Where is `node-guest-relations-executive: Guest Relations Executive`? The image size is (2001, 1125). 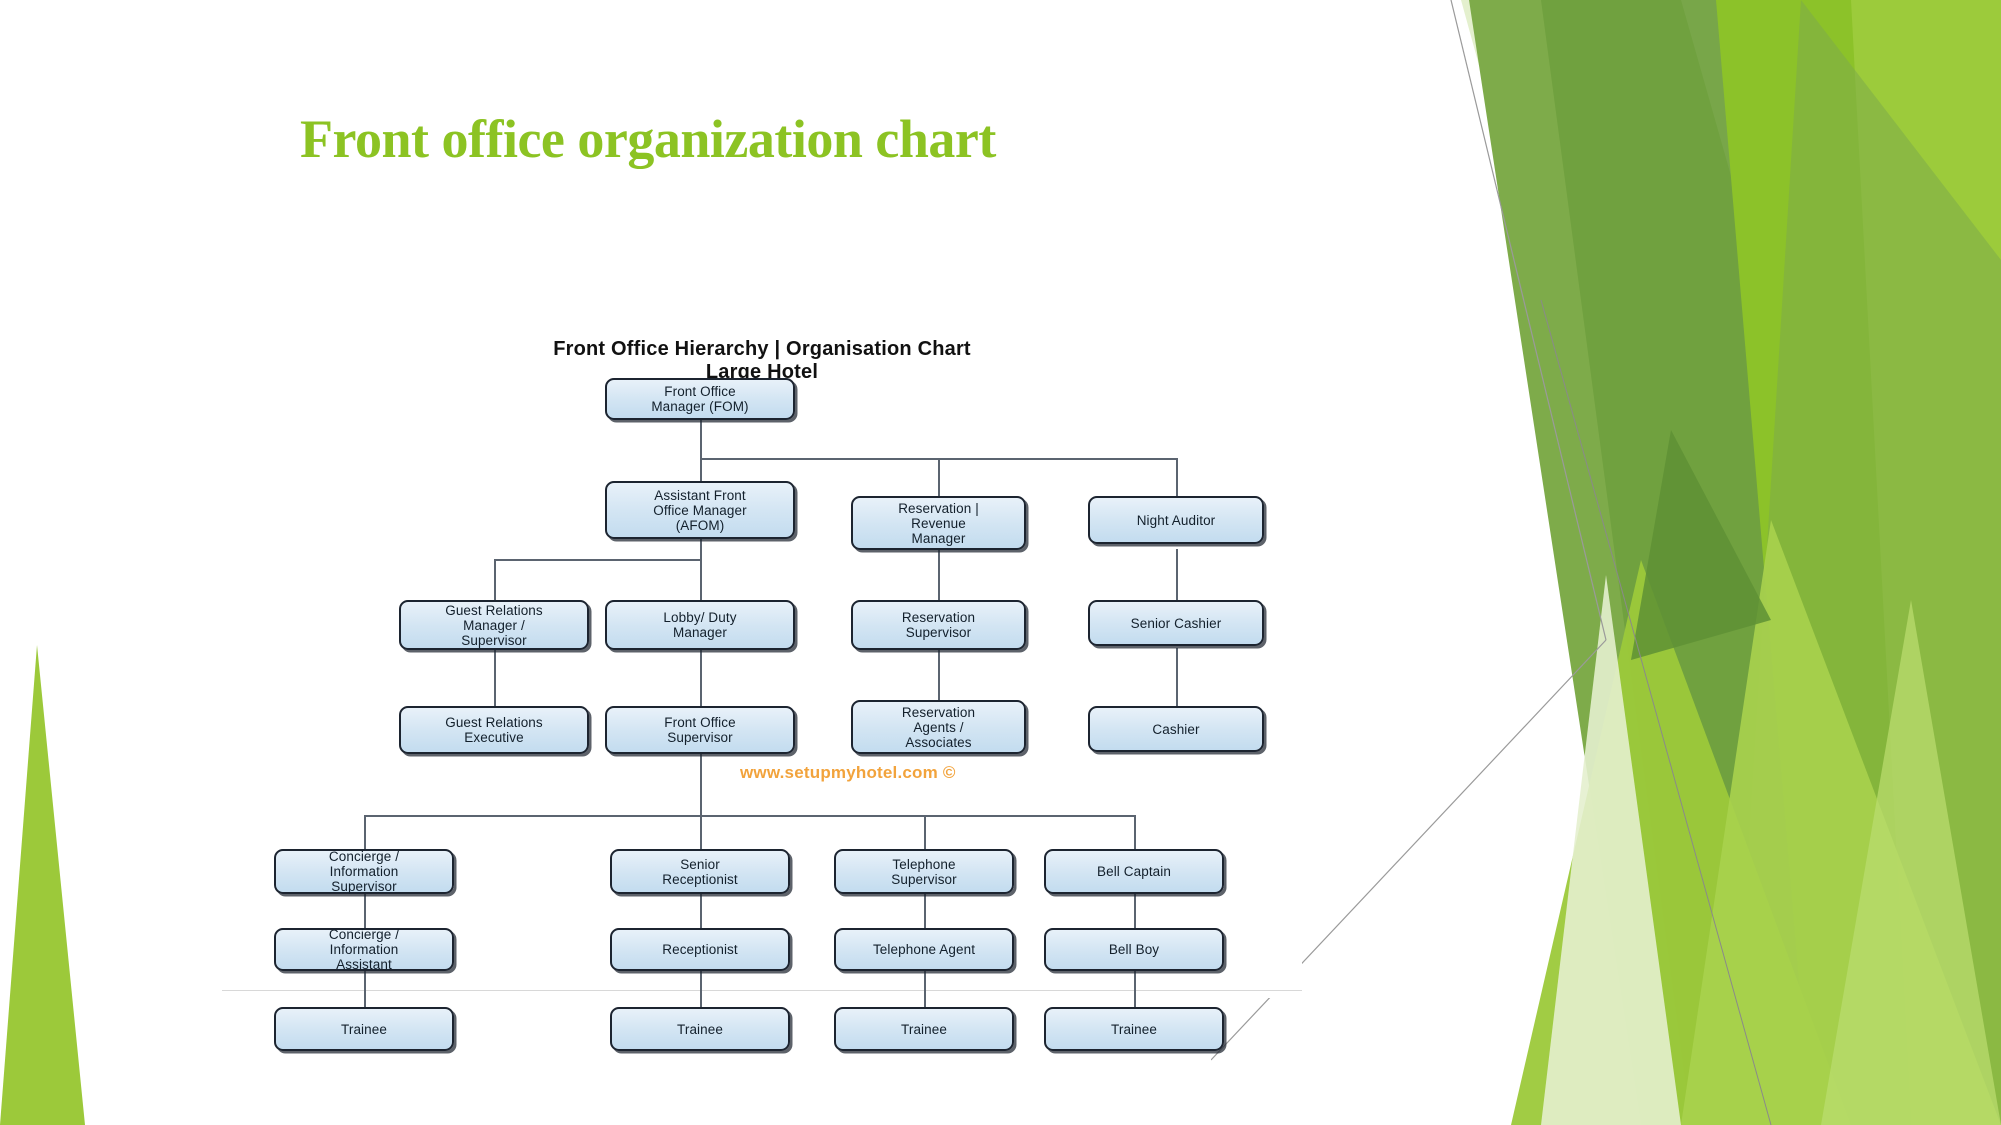
node-guest-relations-executive: Guest Relations Executive is located at coordinates (494, 730).